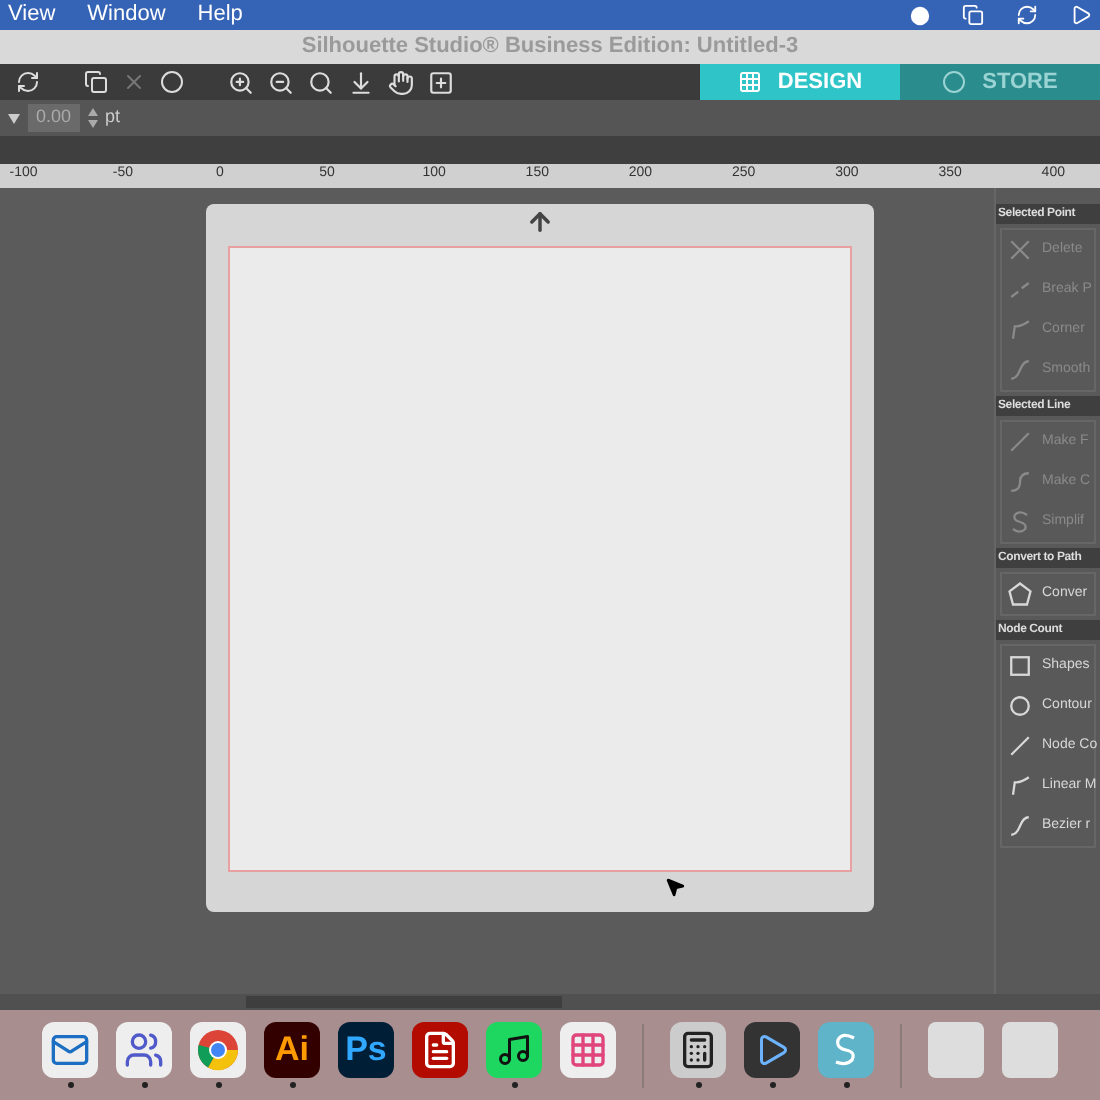  Describe the element at coordinates (361, 82) in the screenshot. I see `down-arrow-icon` at that location.